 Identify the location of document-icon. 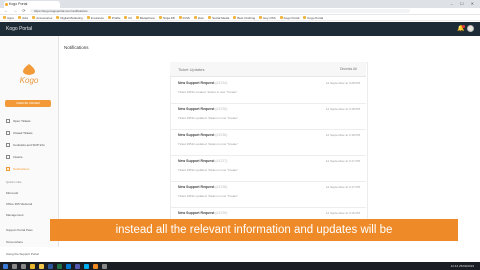
(8, 145).